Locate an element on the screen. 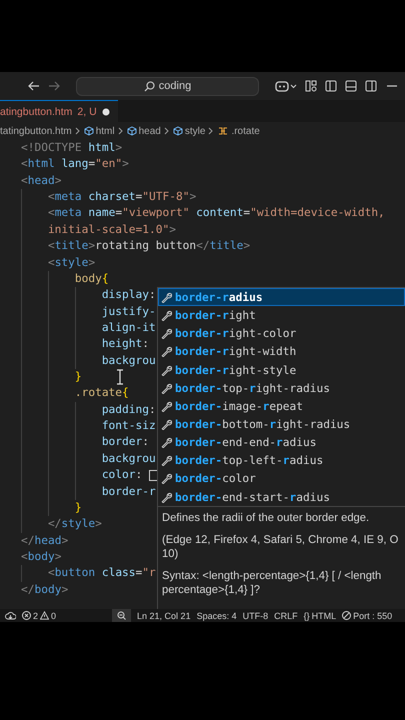  encoding: UTF-8 is located at coordinates (255, 615).